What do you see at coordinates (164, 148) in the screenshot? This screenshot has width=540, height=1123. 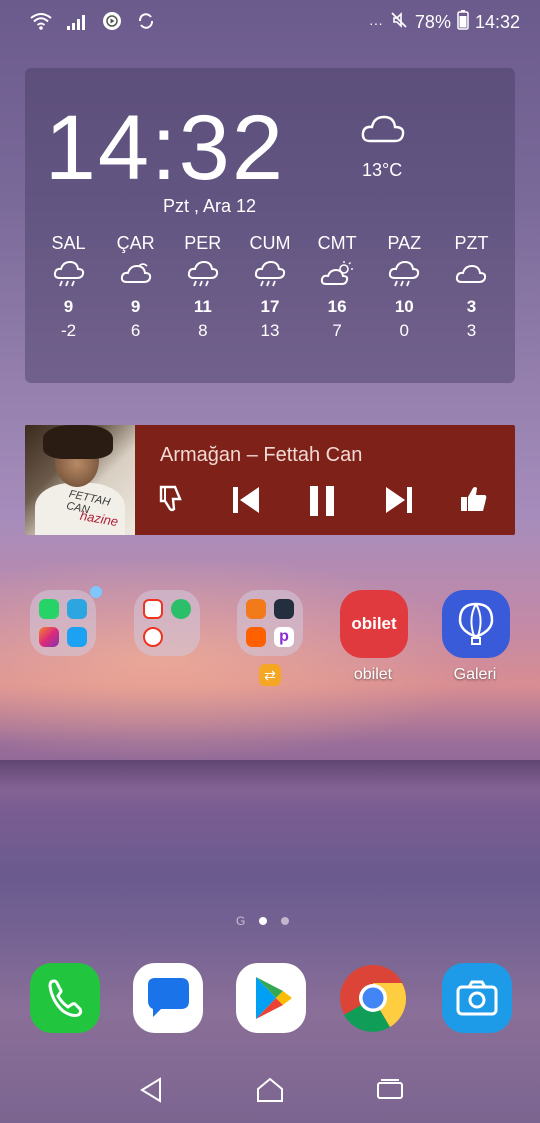 I see `widget-clock: 14:32` at bounding box center [164, 148].